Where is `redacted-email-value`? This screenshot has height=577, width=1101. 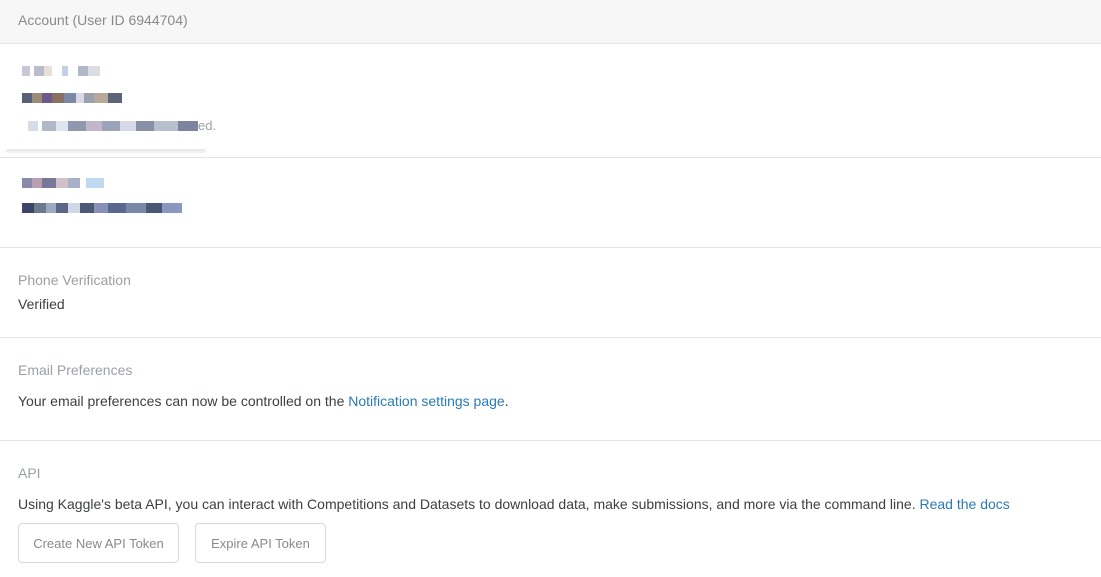
redacted-email-value is located at coordinates (102, 208).